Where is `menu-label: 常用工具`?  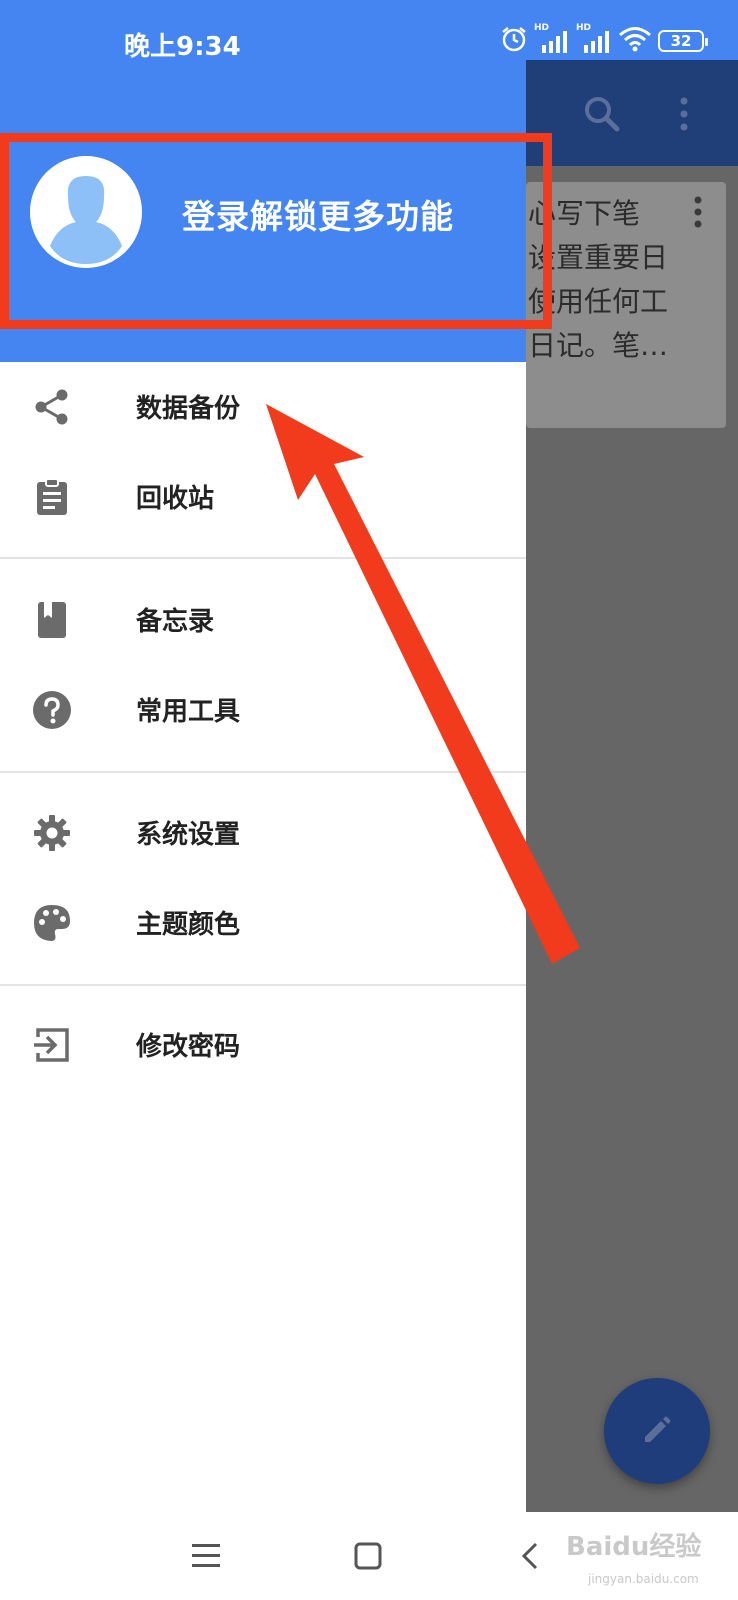
menu-label: 常用工具 is located at coordinates (188, 712).